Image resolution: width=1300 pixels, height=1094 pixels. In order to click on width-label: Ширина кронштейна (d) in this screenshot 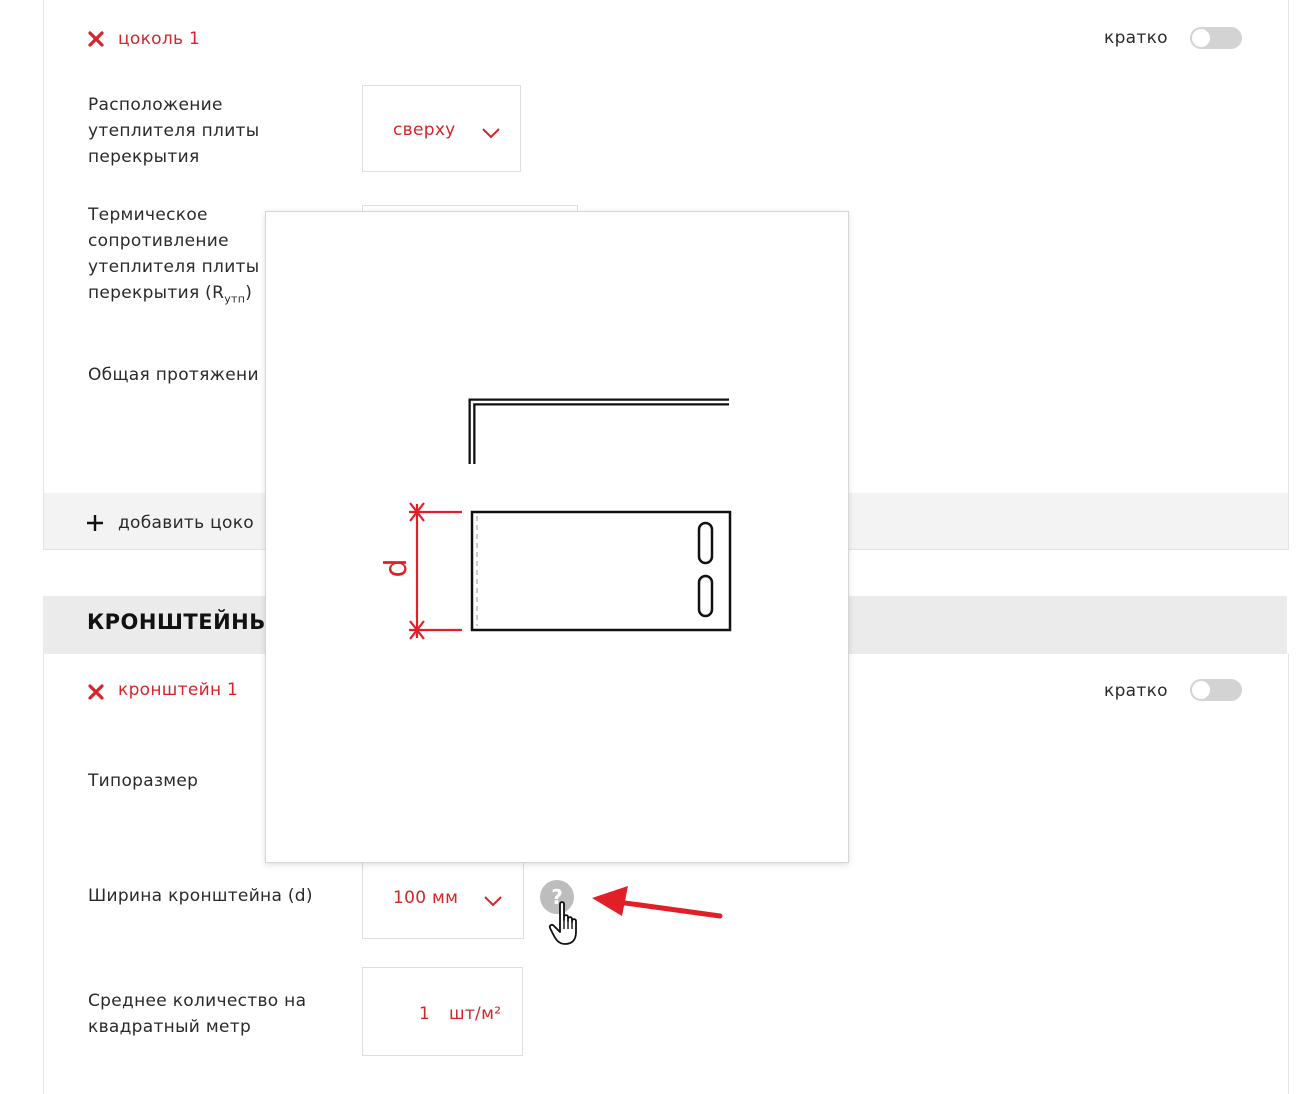, I will do `click(200, 896)`.